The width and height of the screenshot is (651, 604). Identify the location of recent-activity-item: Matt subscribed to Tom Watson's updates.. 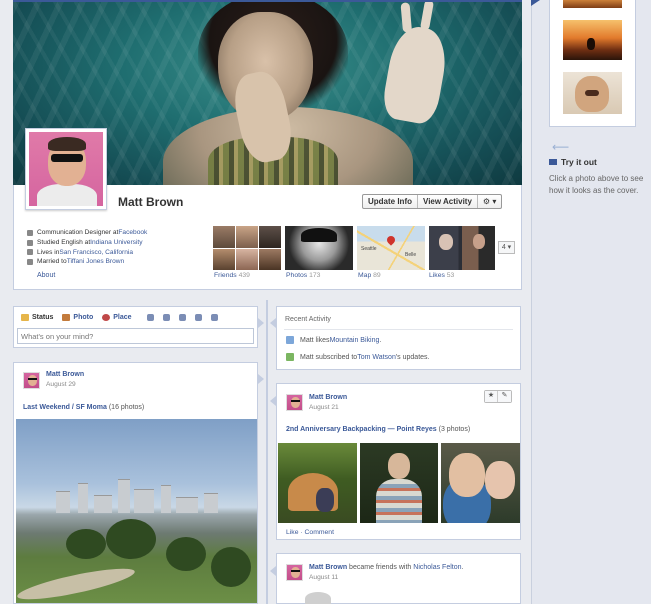
(357, 357).